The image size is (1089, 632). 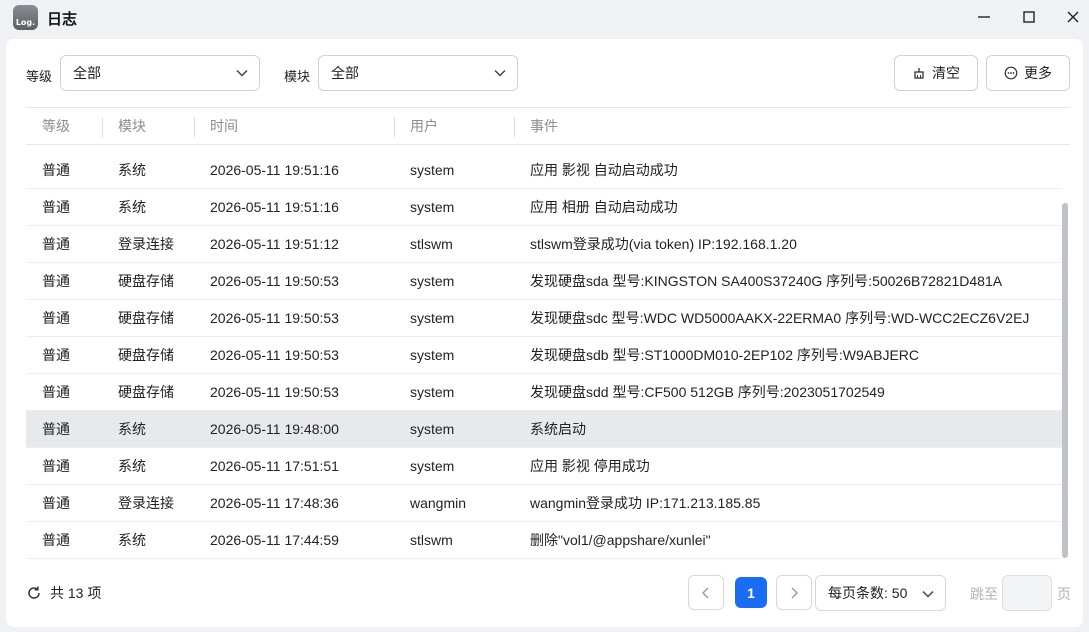 I want to click on cell-time: 2026-05-11 17:48:36, so click(x=274, y=503).